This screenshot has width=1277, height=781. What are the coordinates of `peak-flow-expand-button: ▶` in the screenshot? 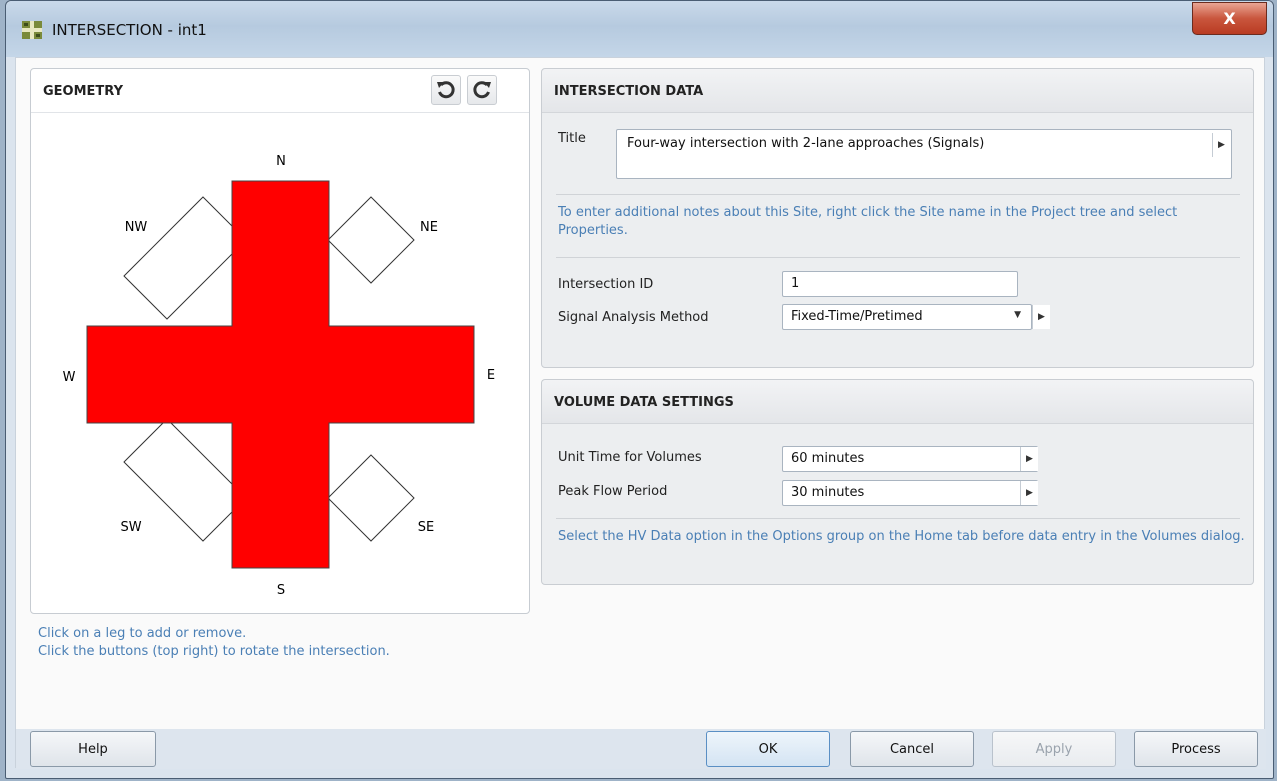 It's located at (1029, 493).